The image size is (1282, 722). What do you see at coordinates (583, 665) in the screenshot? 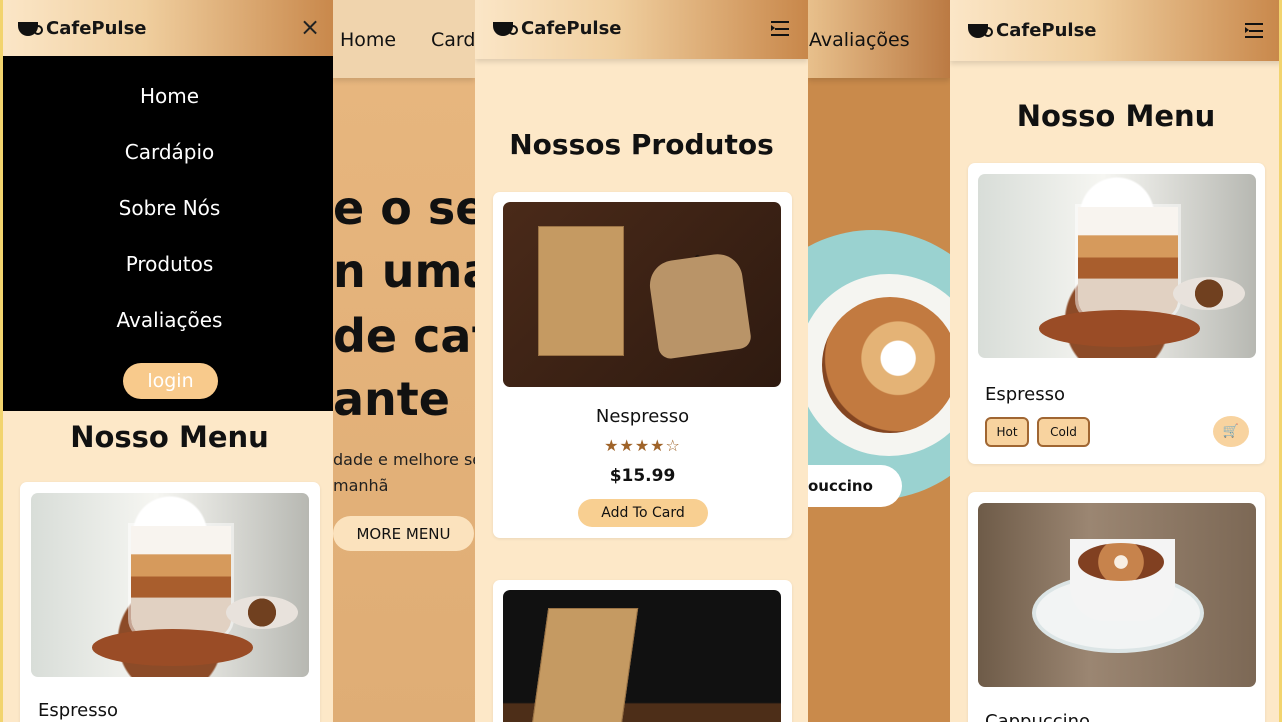
I see `paper-bag-image` at bounding box center [583, 665].